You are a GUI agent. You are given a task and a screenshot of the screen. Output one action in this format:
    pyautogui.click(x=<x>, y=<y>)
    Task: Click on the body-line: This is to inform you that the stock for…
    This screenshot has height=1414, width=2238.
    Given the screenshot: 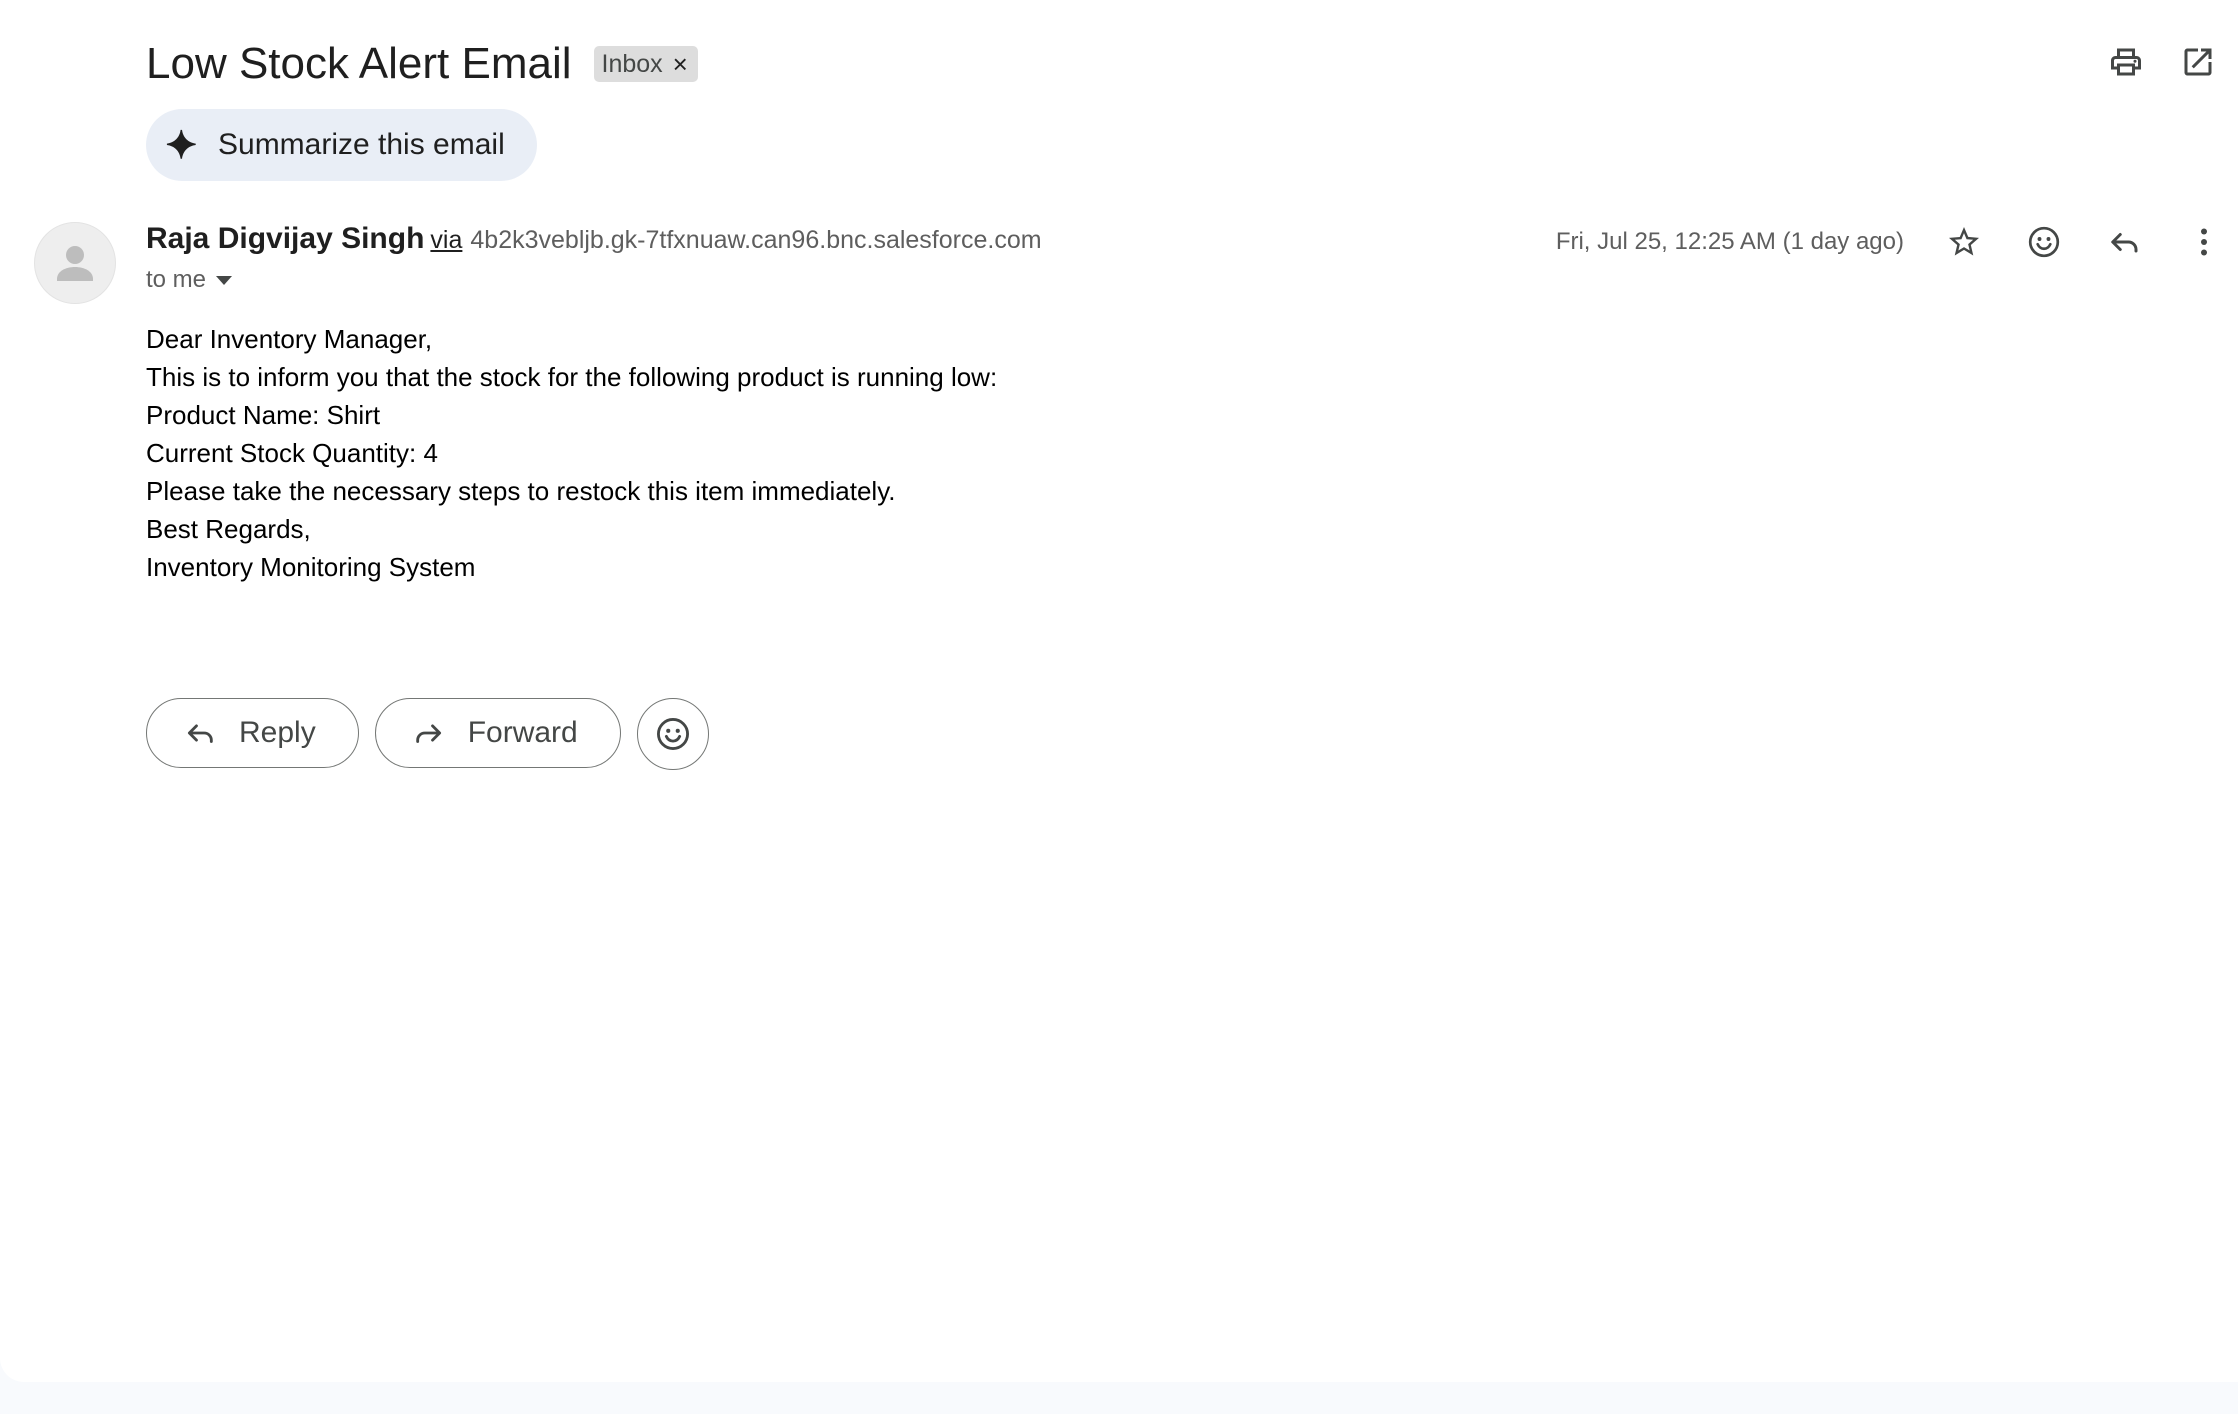 What is the action you would take?
    pyautogui.click(x=572, y=377)
    